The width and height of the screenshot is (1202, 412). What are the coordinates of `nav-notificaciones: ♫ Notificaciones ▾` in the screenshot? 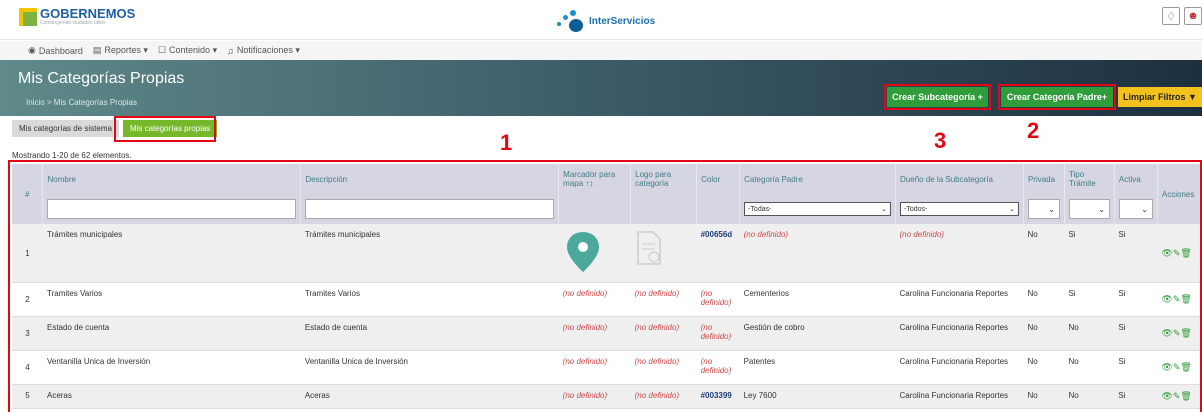 It's located at (263, 50).